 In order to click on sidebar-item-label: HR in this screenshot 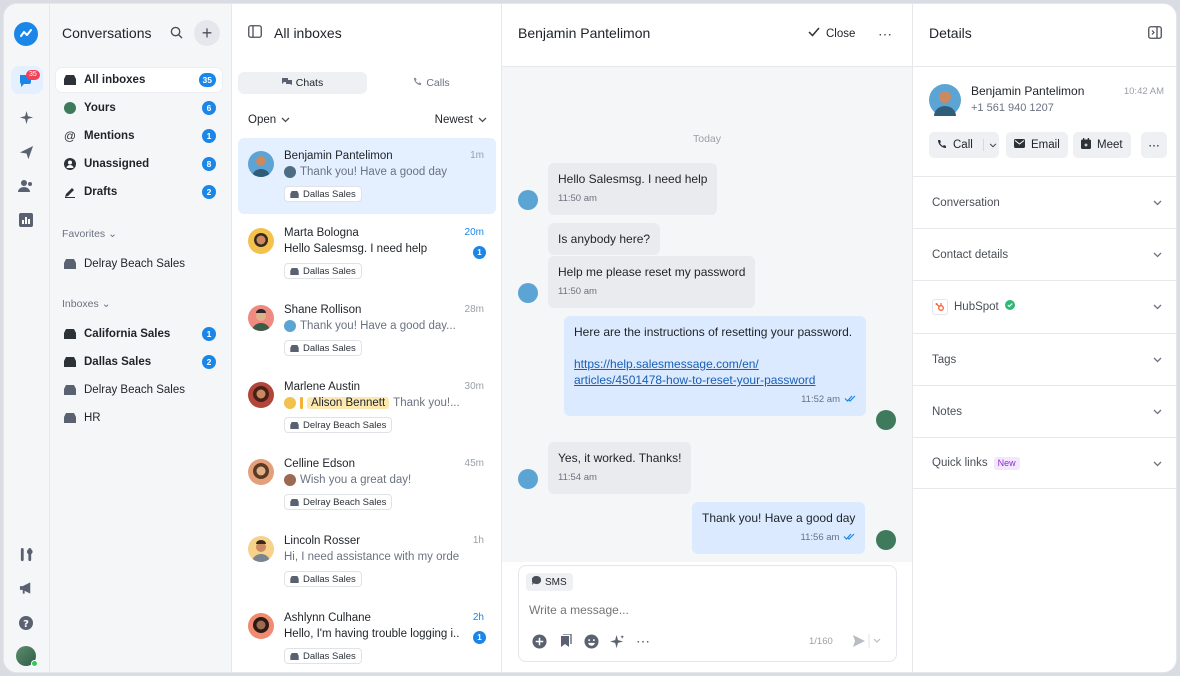, I will do `click(92, 418)`.